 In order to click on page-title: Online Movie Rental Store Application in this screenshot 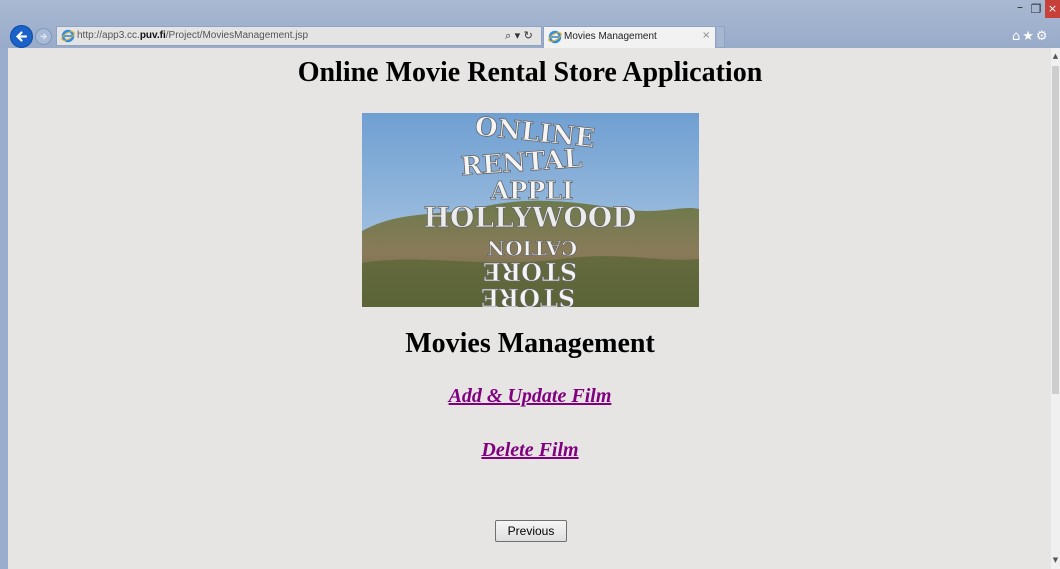, I will do `click(530, 72)`.